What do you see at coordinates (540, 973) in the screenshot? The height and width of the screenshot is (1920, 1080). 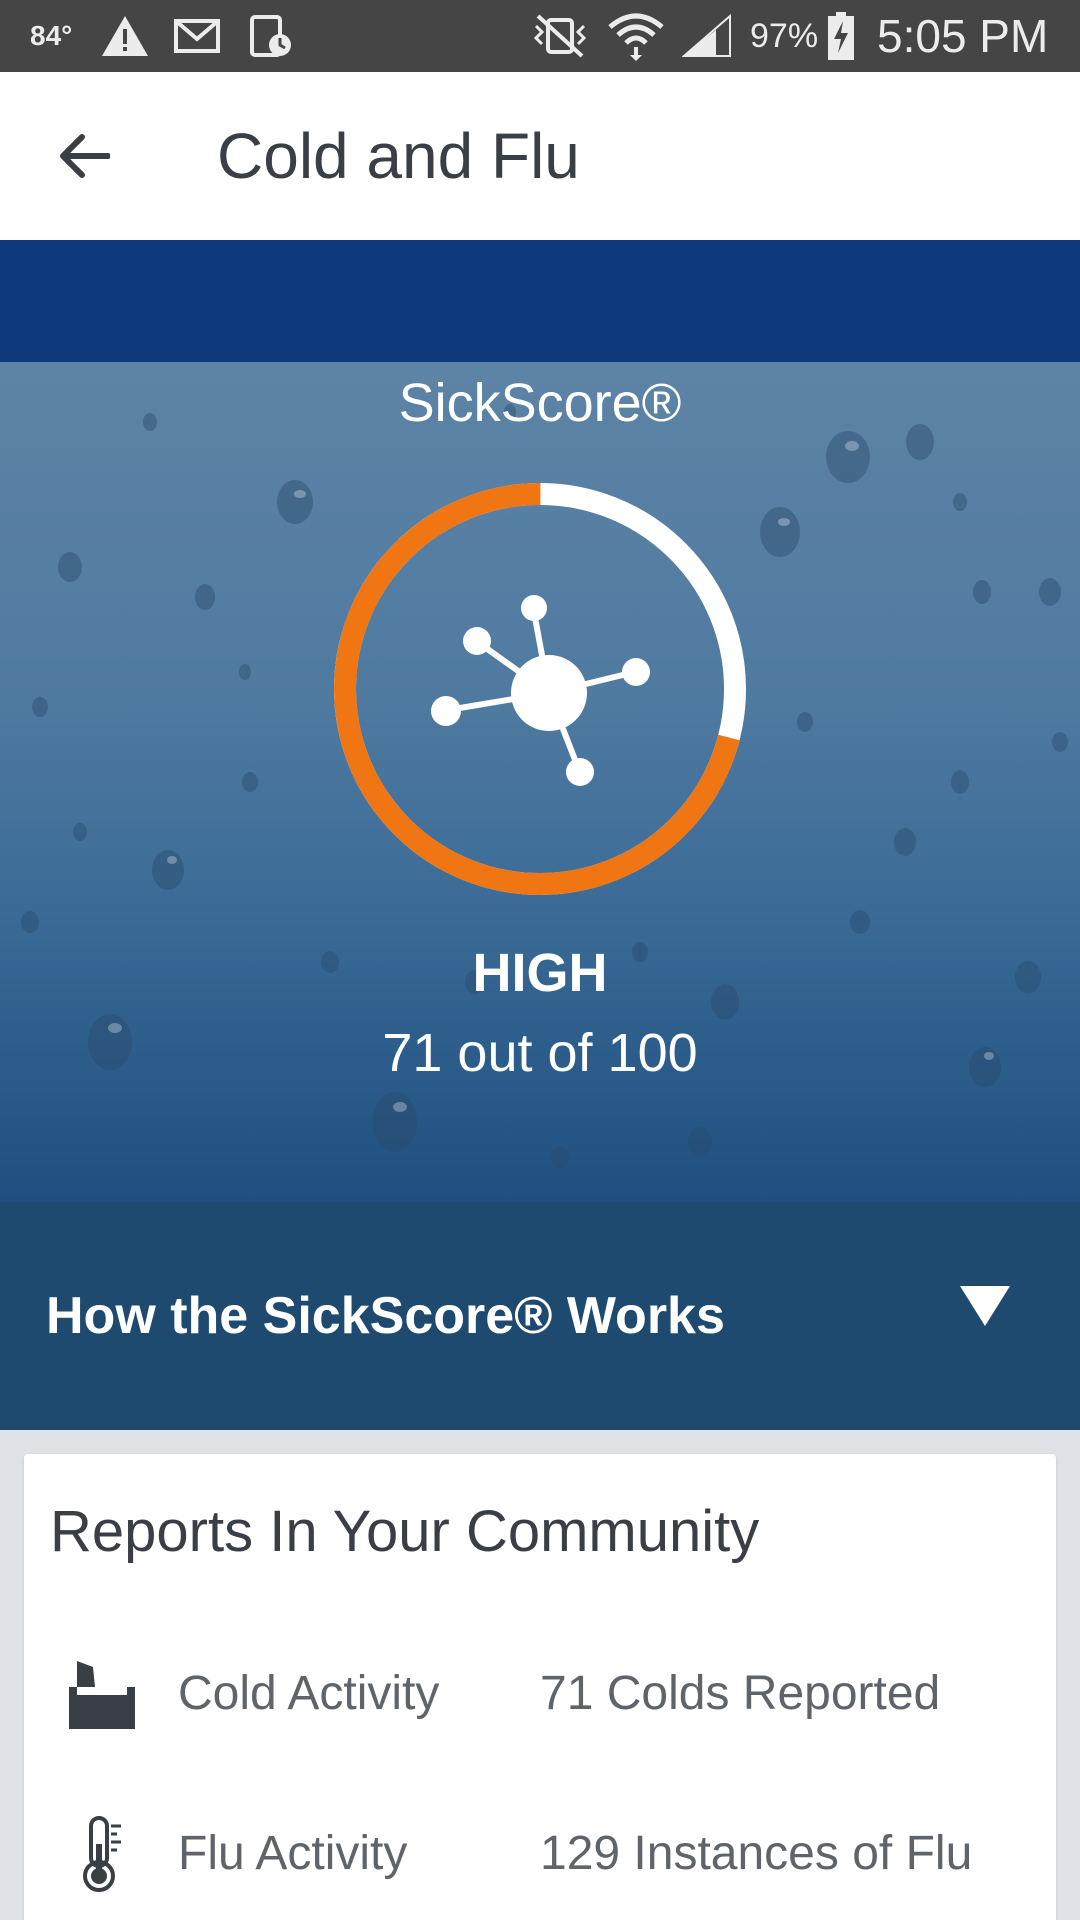 I see `sickscore-level: HIGH` at bounding box center [540, 973].